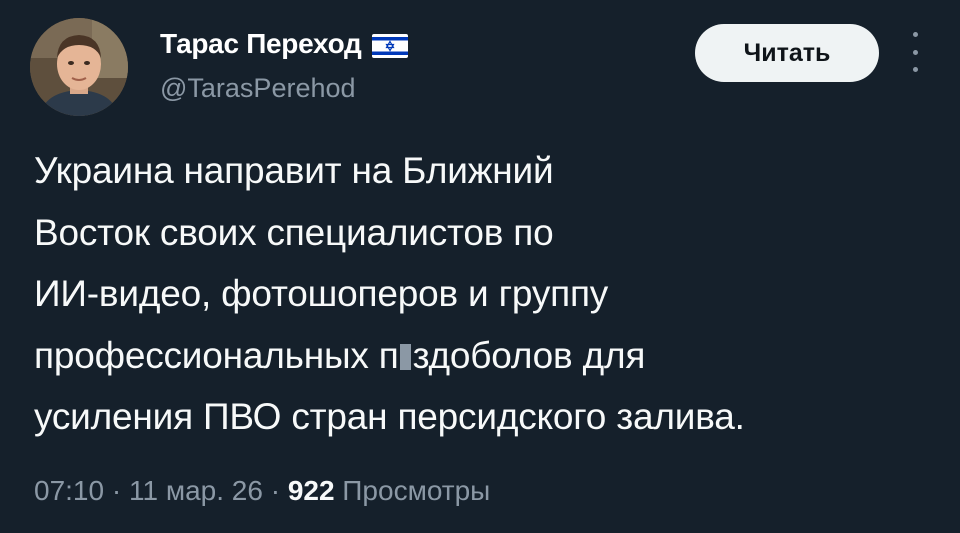 The width and height of the screenshot is (960, 533). What do you see at coordinates (311, 490) in the screenshot?
I see `views-count: 922` at bounding box center [311, 490].